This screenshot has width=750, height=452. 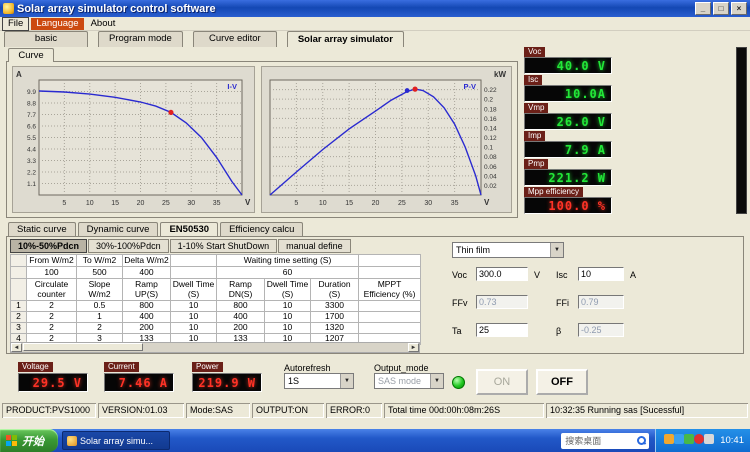 I want to click on tab-program-mode: Program mode, so click(x=140, y=39).